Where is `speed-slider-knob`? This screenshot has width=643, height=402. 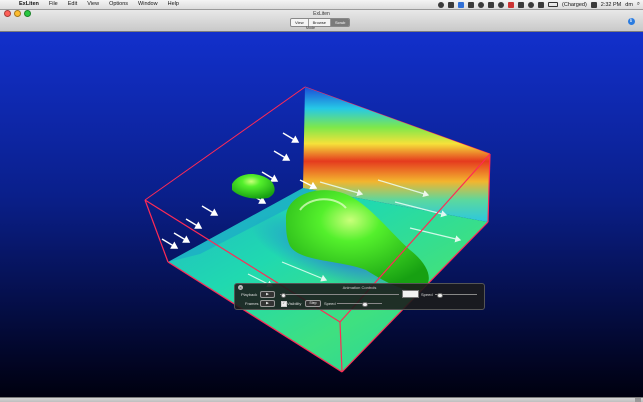
speed-slider-knob is located at coordinates (440, 295).